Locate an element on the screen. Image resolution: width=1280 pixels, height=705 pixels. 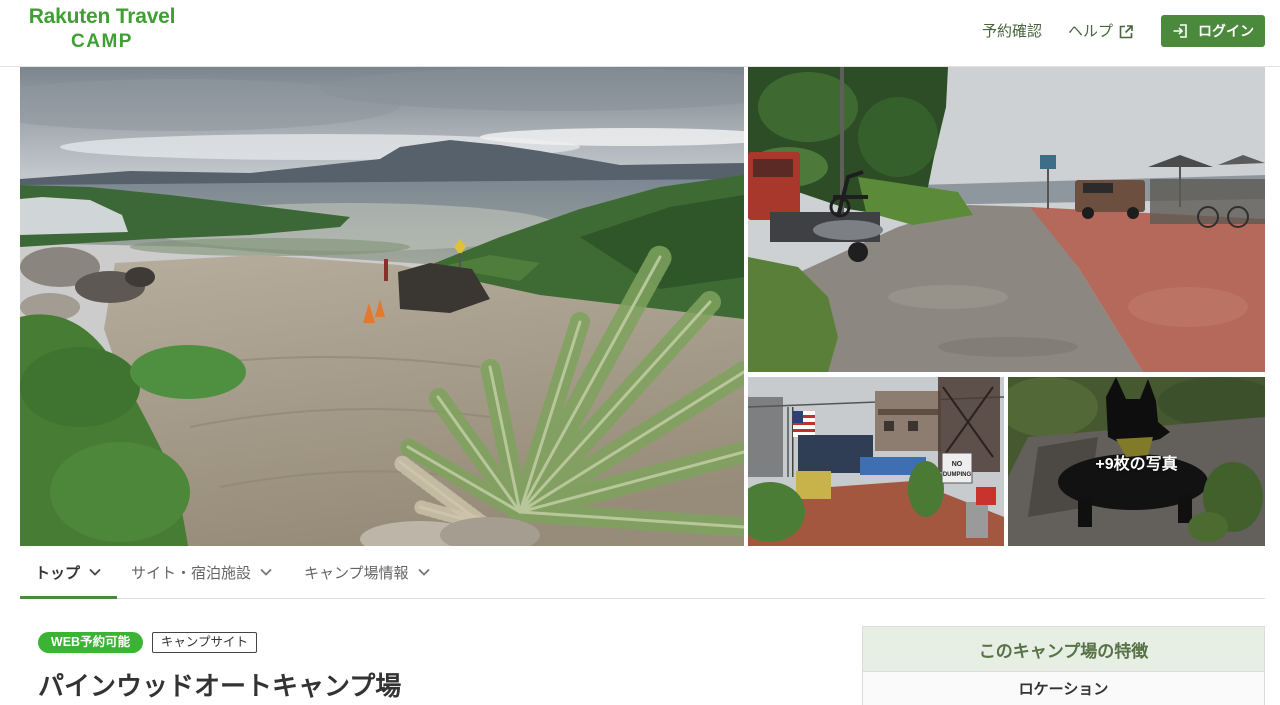
external-link-icon is located at coordinates (1126, 32).